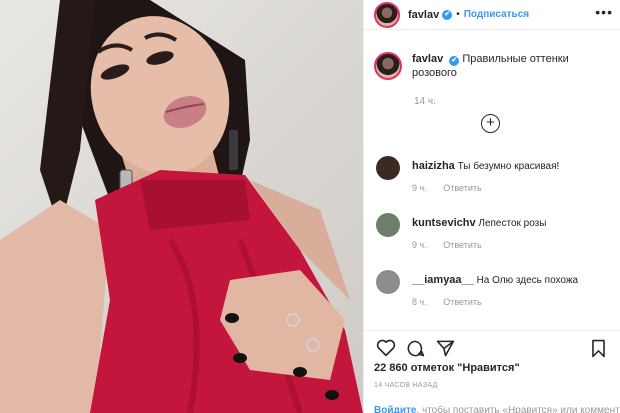 Image resolution: width=620 pixels, height=413 pixels. Describe the element at coordinates (445, 348) in the screenshot. I see `share-icon` at that location.